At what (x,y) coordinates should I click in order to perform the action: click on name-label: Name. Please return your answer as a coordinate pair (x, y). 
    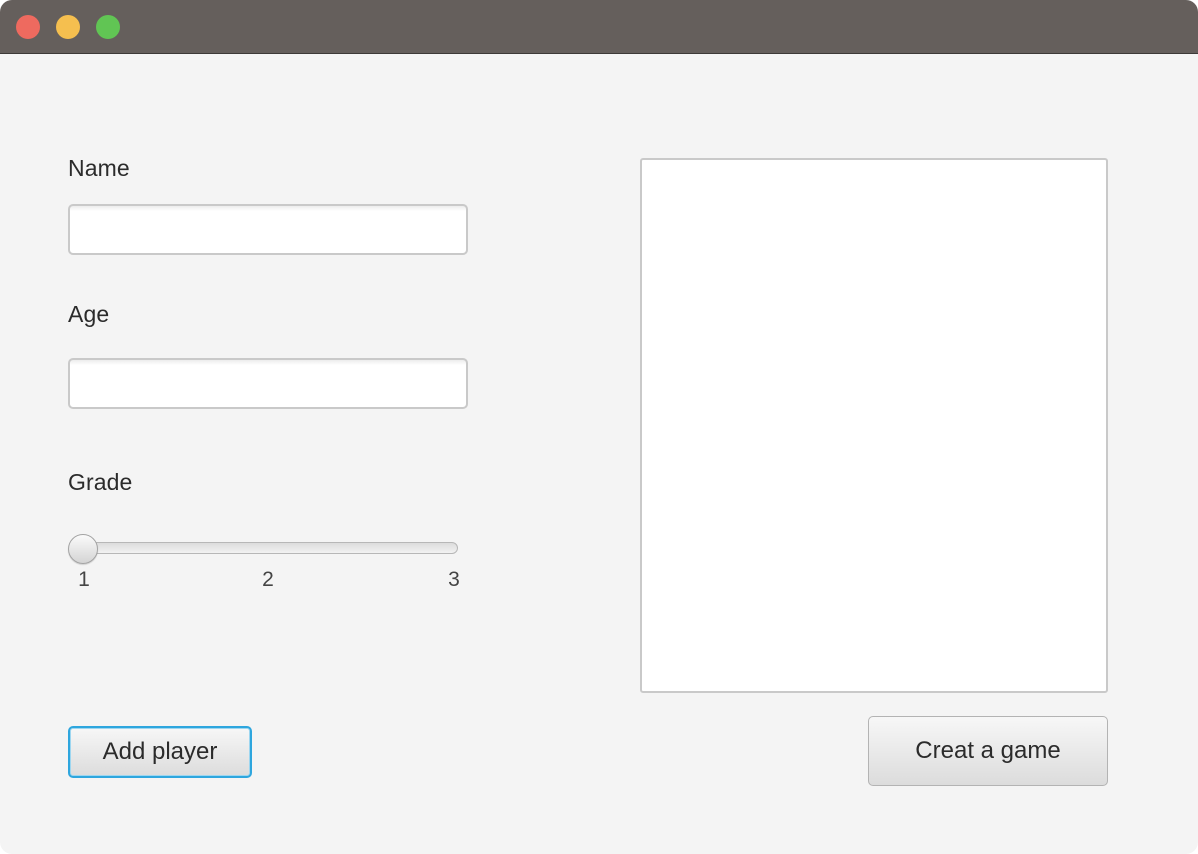
    Looking at the image, I should click on (99, 168).